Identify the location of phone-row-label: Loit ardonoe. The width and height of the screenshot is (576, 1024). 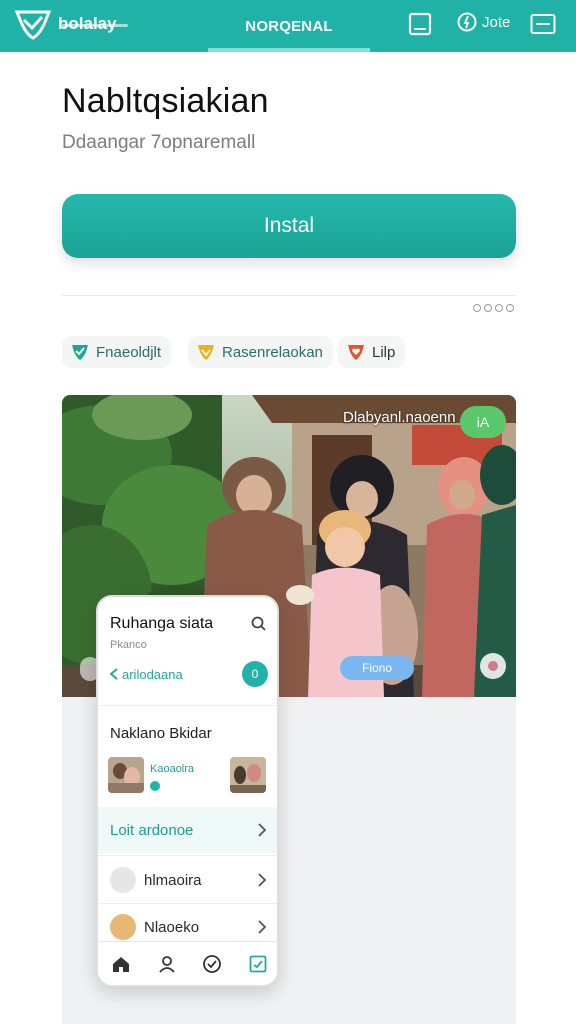
(152, 830).